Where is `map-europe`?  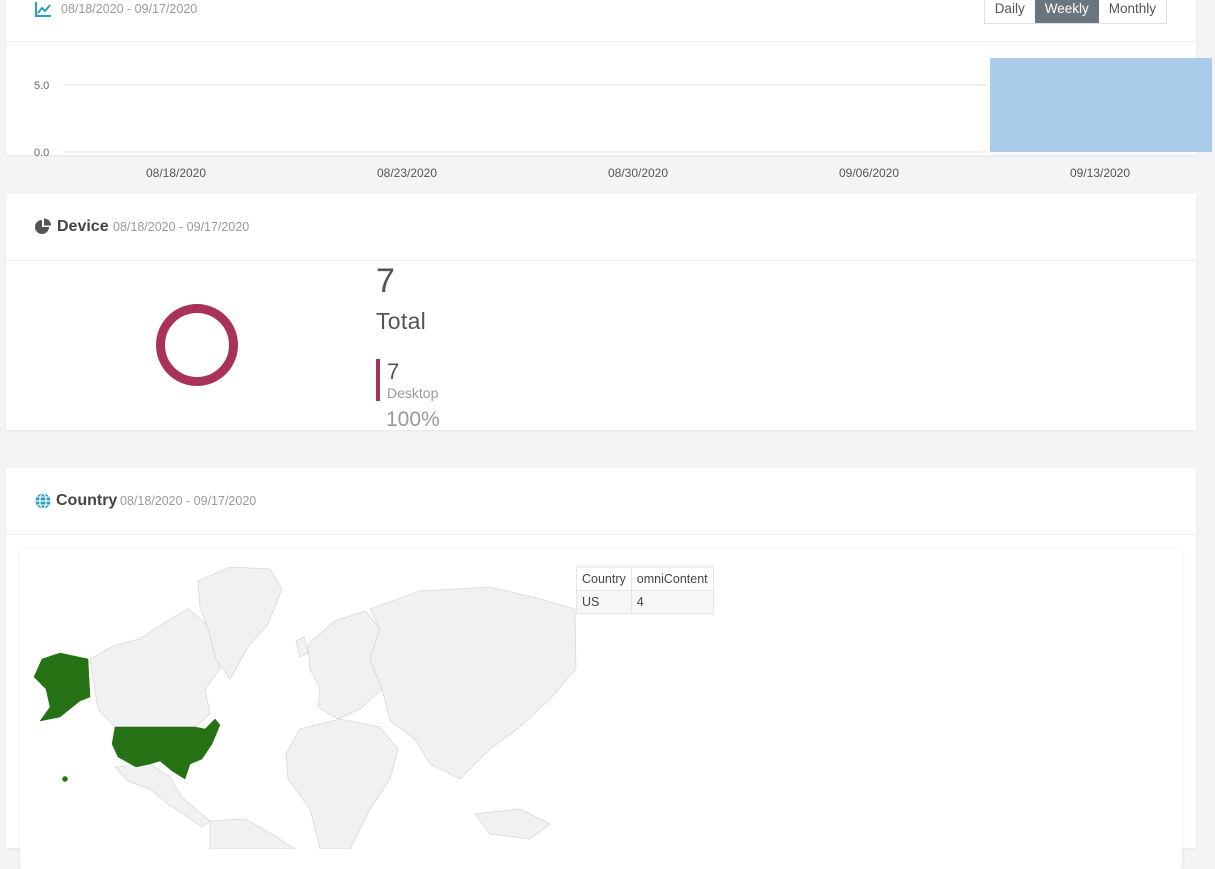
map-europe is located at coordinates (345, 665).